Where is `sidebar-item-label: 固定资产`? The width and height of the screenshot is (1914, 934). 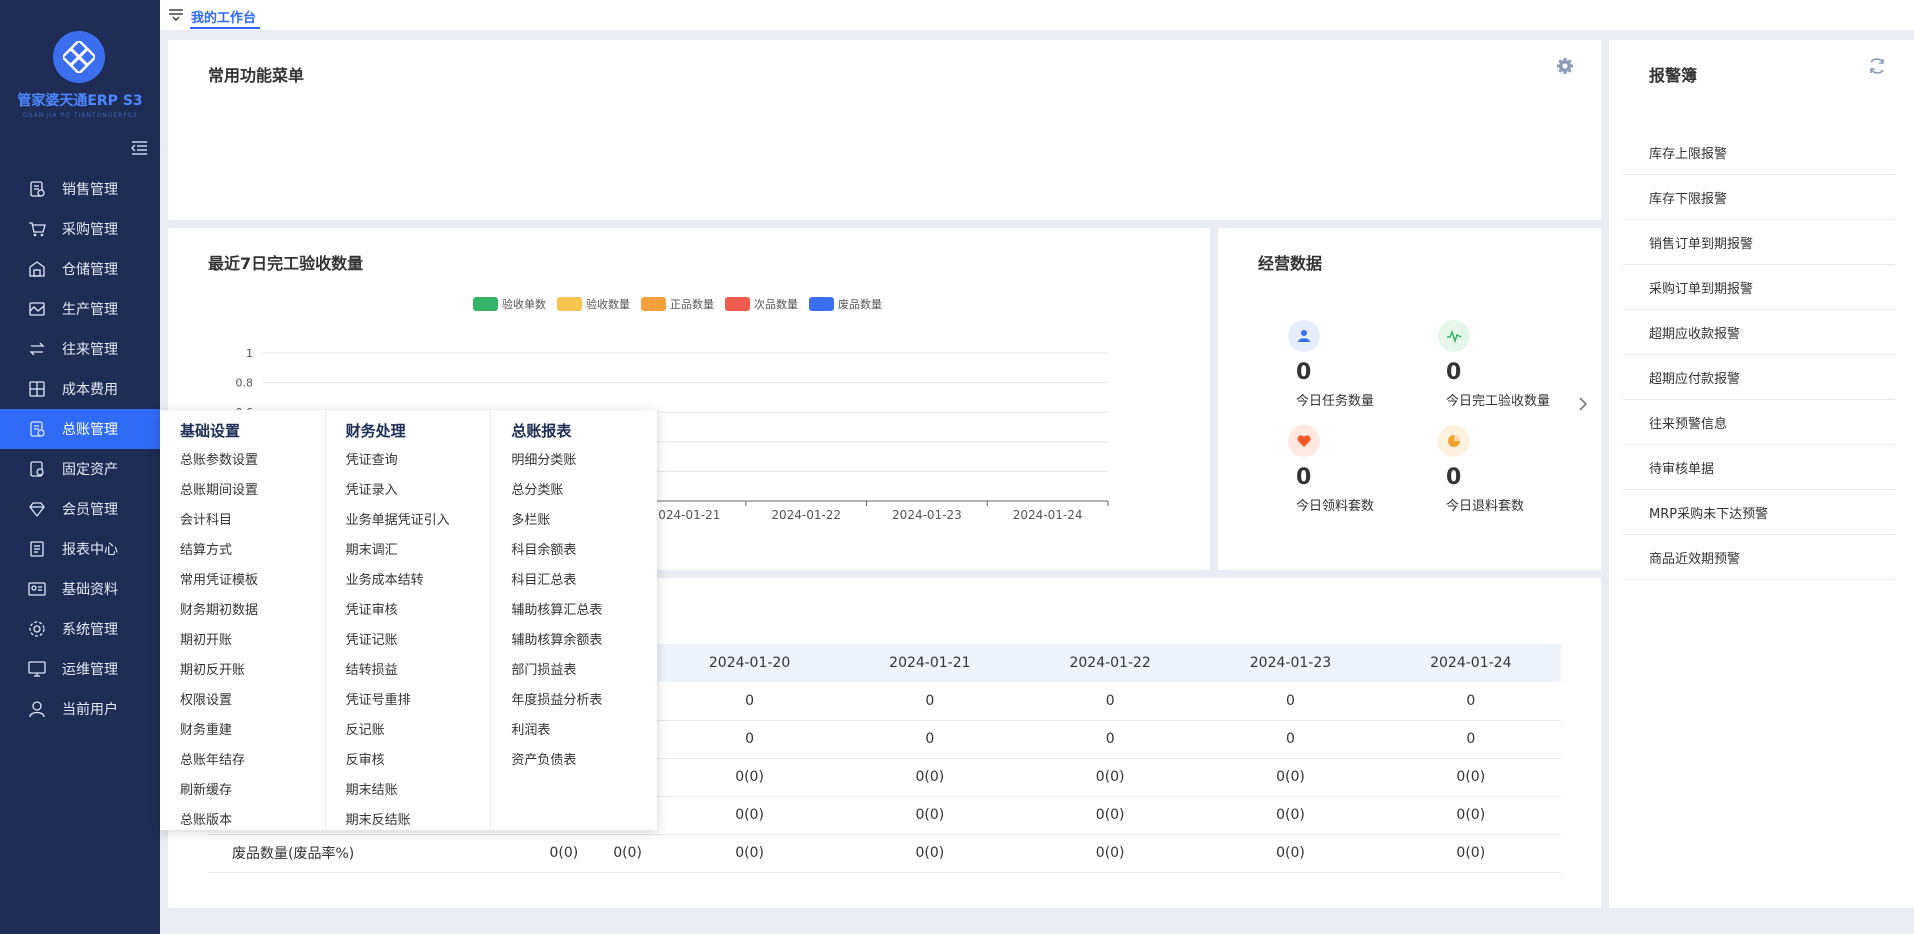 sidebar-item-label: 固定资产 is located at coordinates (90, 470).